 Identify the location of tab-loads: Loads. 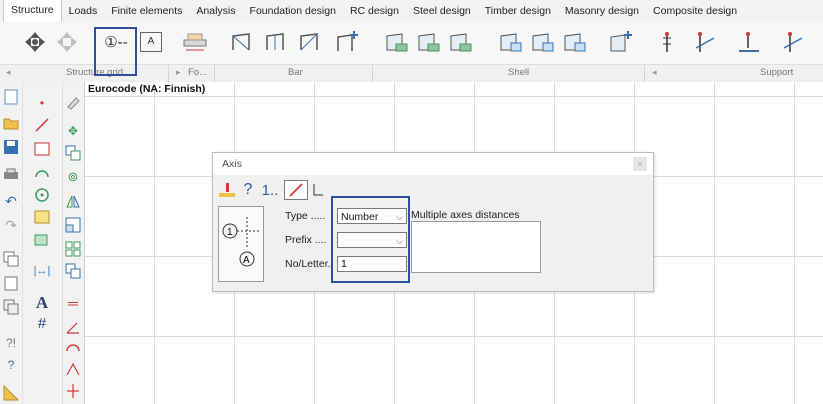
(83, 11).